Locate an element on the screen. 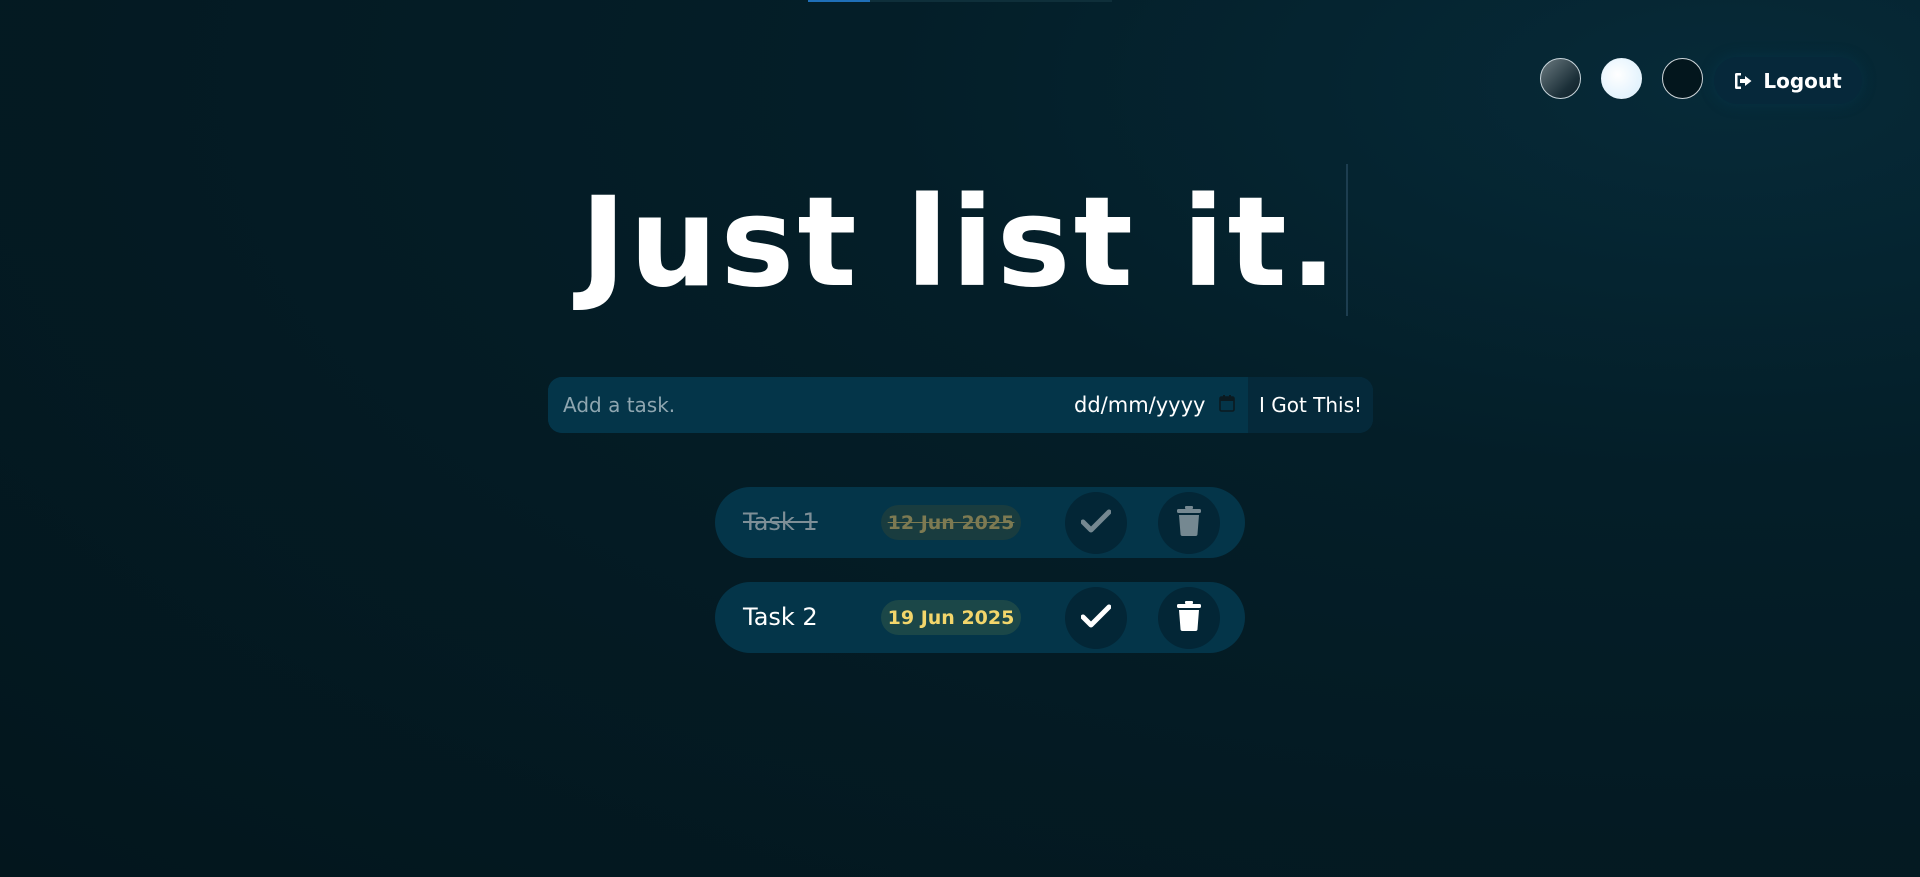  task-input: Add a task. is located at coordinates (803, 405).